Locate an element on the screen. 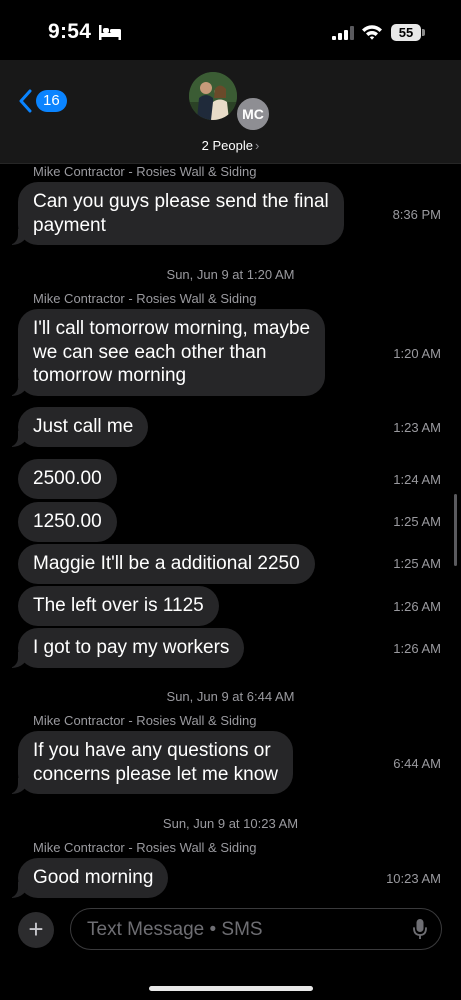  back-button: 16 is located at coordinates (48, 101).